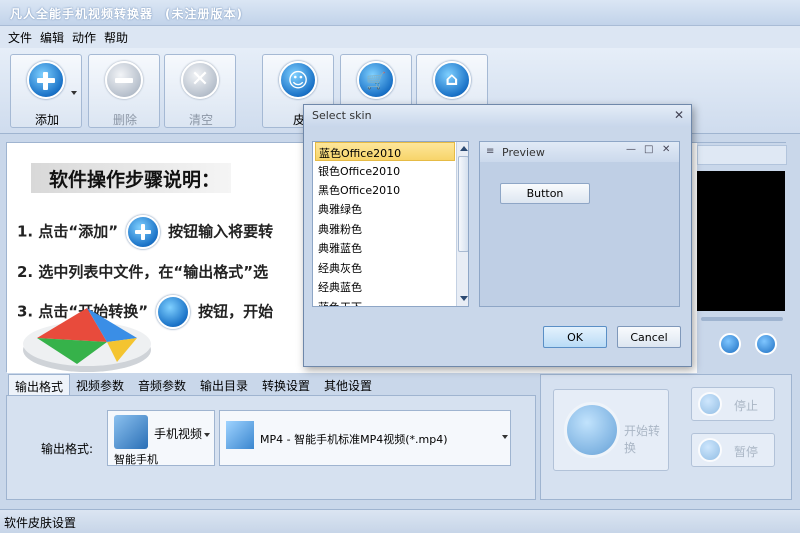  I want to click on instructions-heading: 软件操作步骤说明：, so click(135, 180).